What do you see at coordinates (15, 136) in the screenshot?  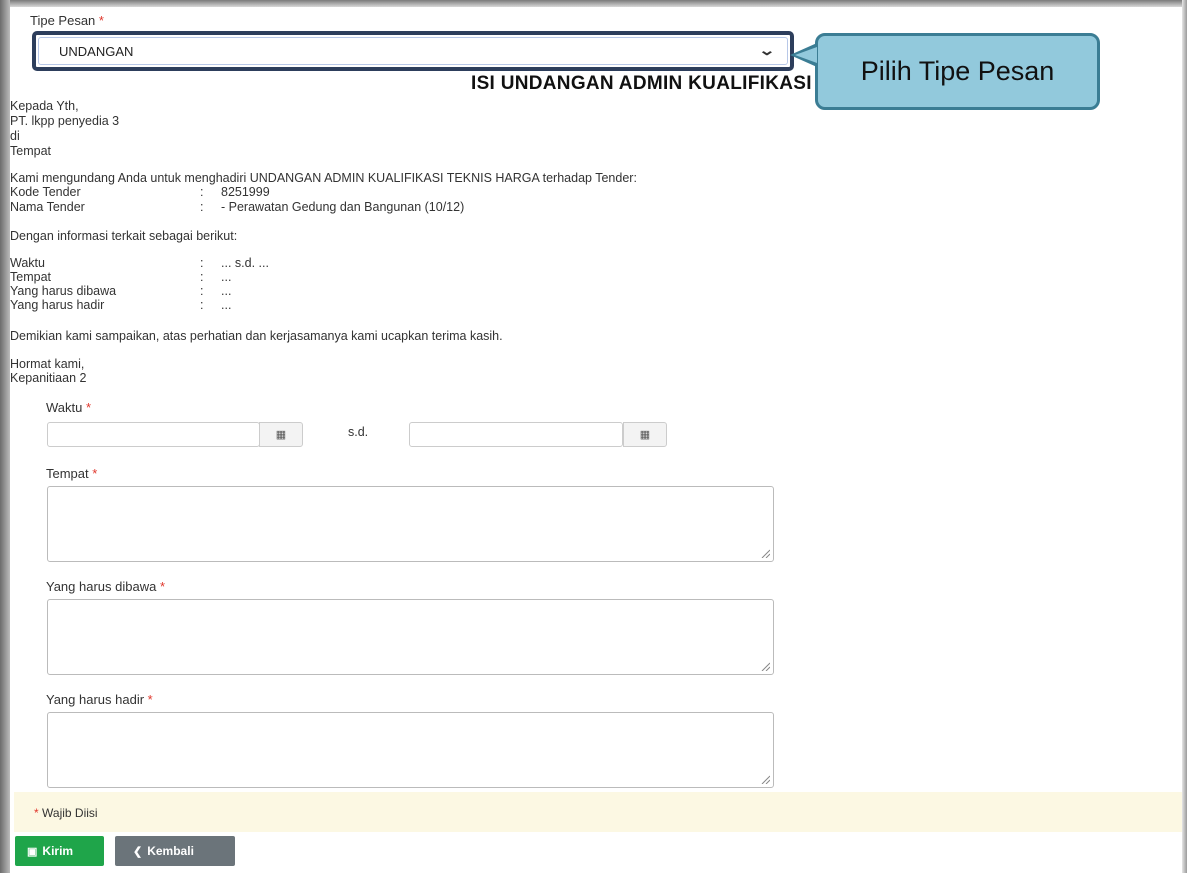 I see `letter-di: di` at bounding box center [15, 136].